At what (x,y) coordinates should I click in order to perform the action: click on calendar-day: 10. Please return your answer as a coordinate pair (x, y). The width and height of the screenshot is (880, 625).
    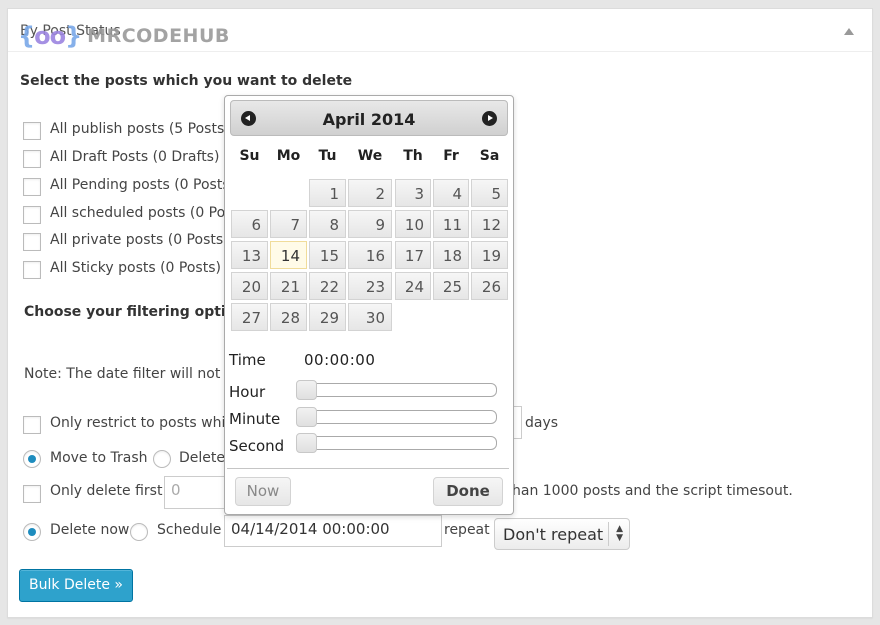
    Looking at the image, I should click on (413, 224).